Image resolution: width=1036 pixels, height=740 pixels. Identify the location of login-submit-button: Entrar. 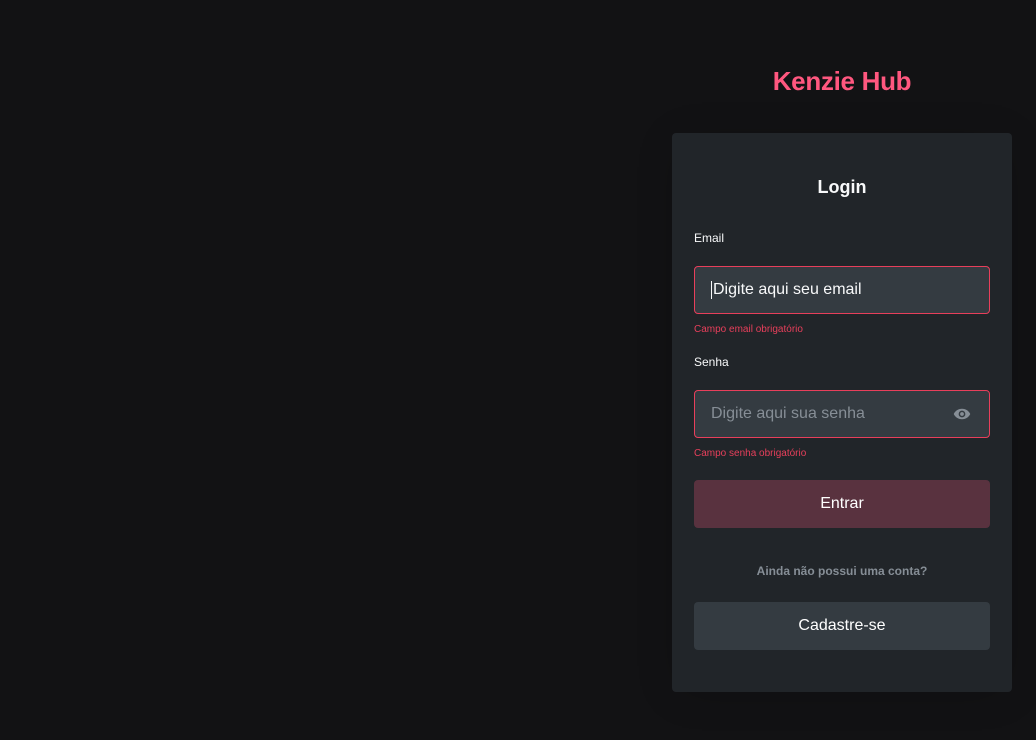
(842, 504).